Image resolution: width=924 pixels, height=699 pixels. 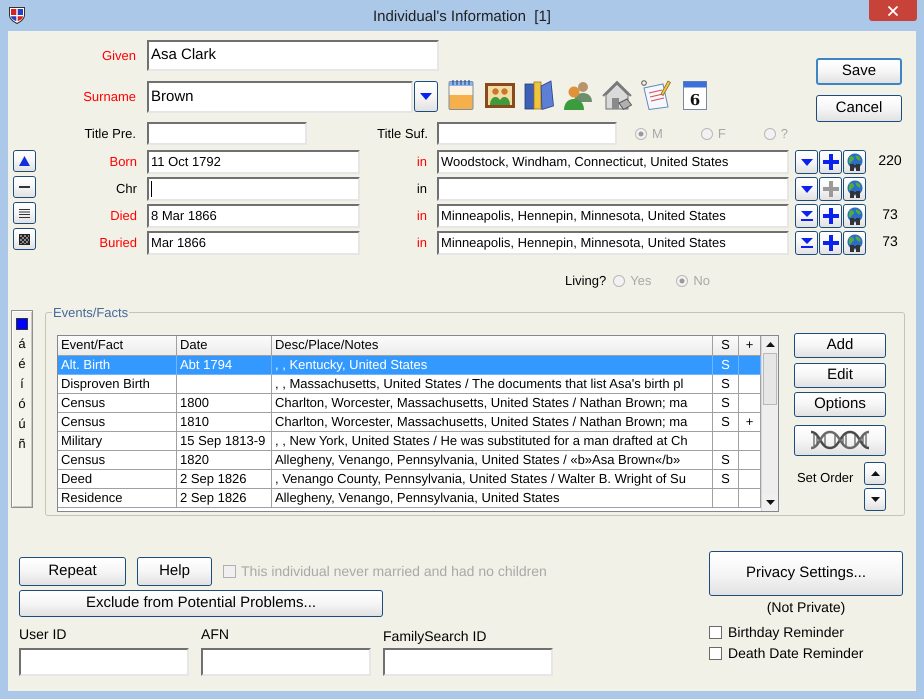 I want to click on column-header: S, so click(x=726, y=346).